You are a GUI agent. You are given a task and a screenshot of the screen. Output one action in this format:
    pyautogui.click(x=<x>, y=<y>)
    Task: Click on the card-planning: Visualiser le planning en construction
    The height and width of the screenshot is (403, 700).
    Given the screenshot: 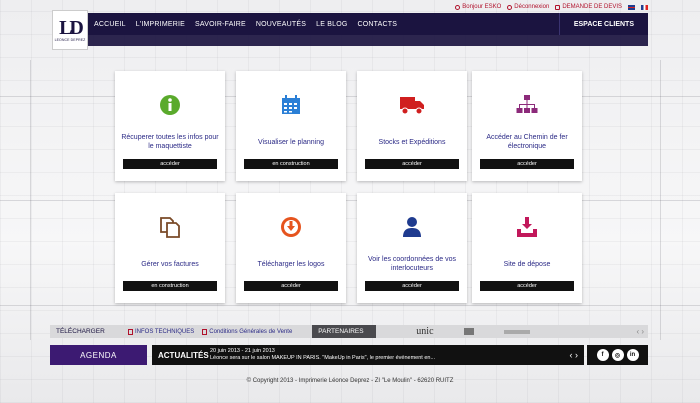 What is the action you would take?
    pyautogui.click(x=291, y=126)
    